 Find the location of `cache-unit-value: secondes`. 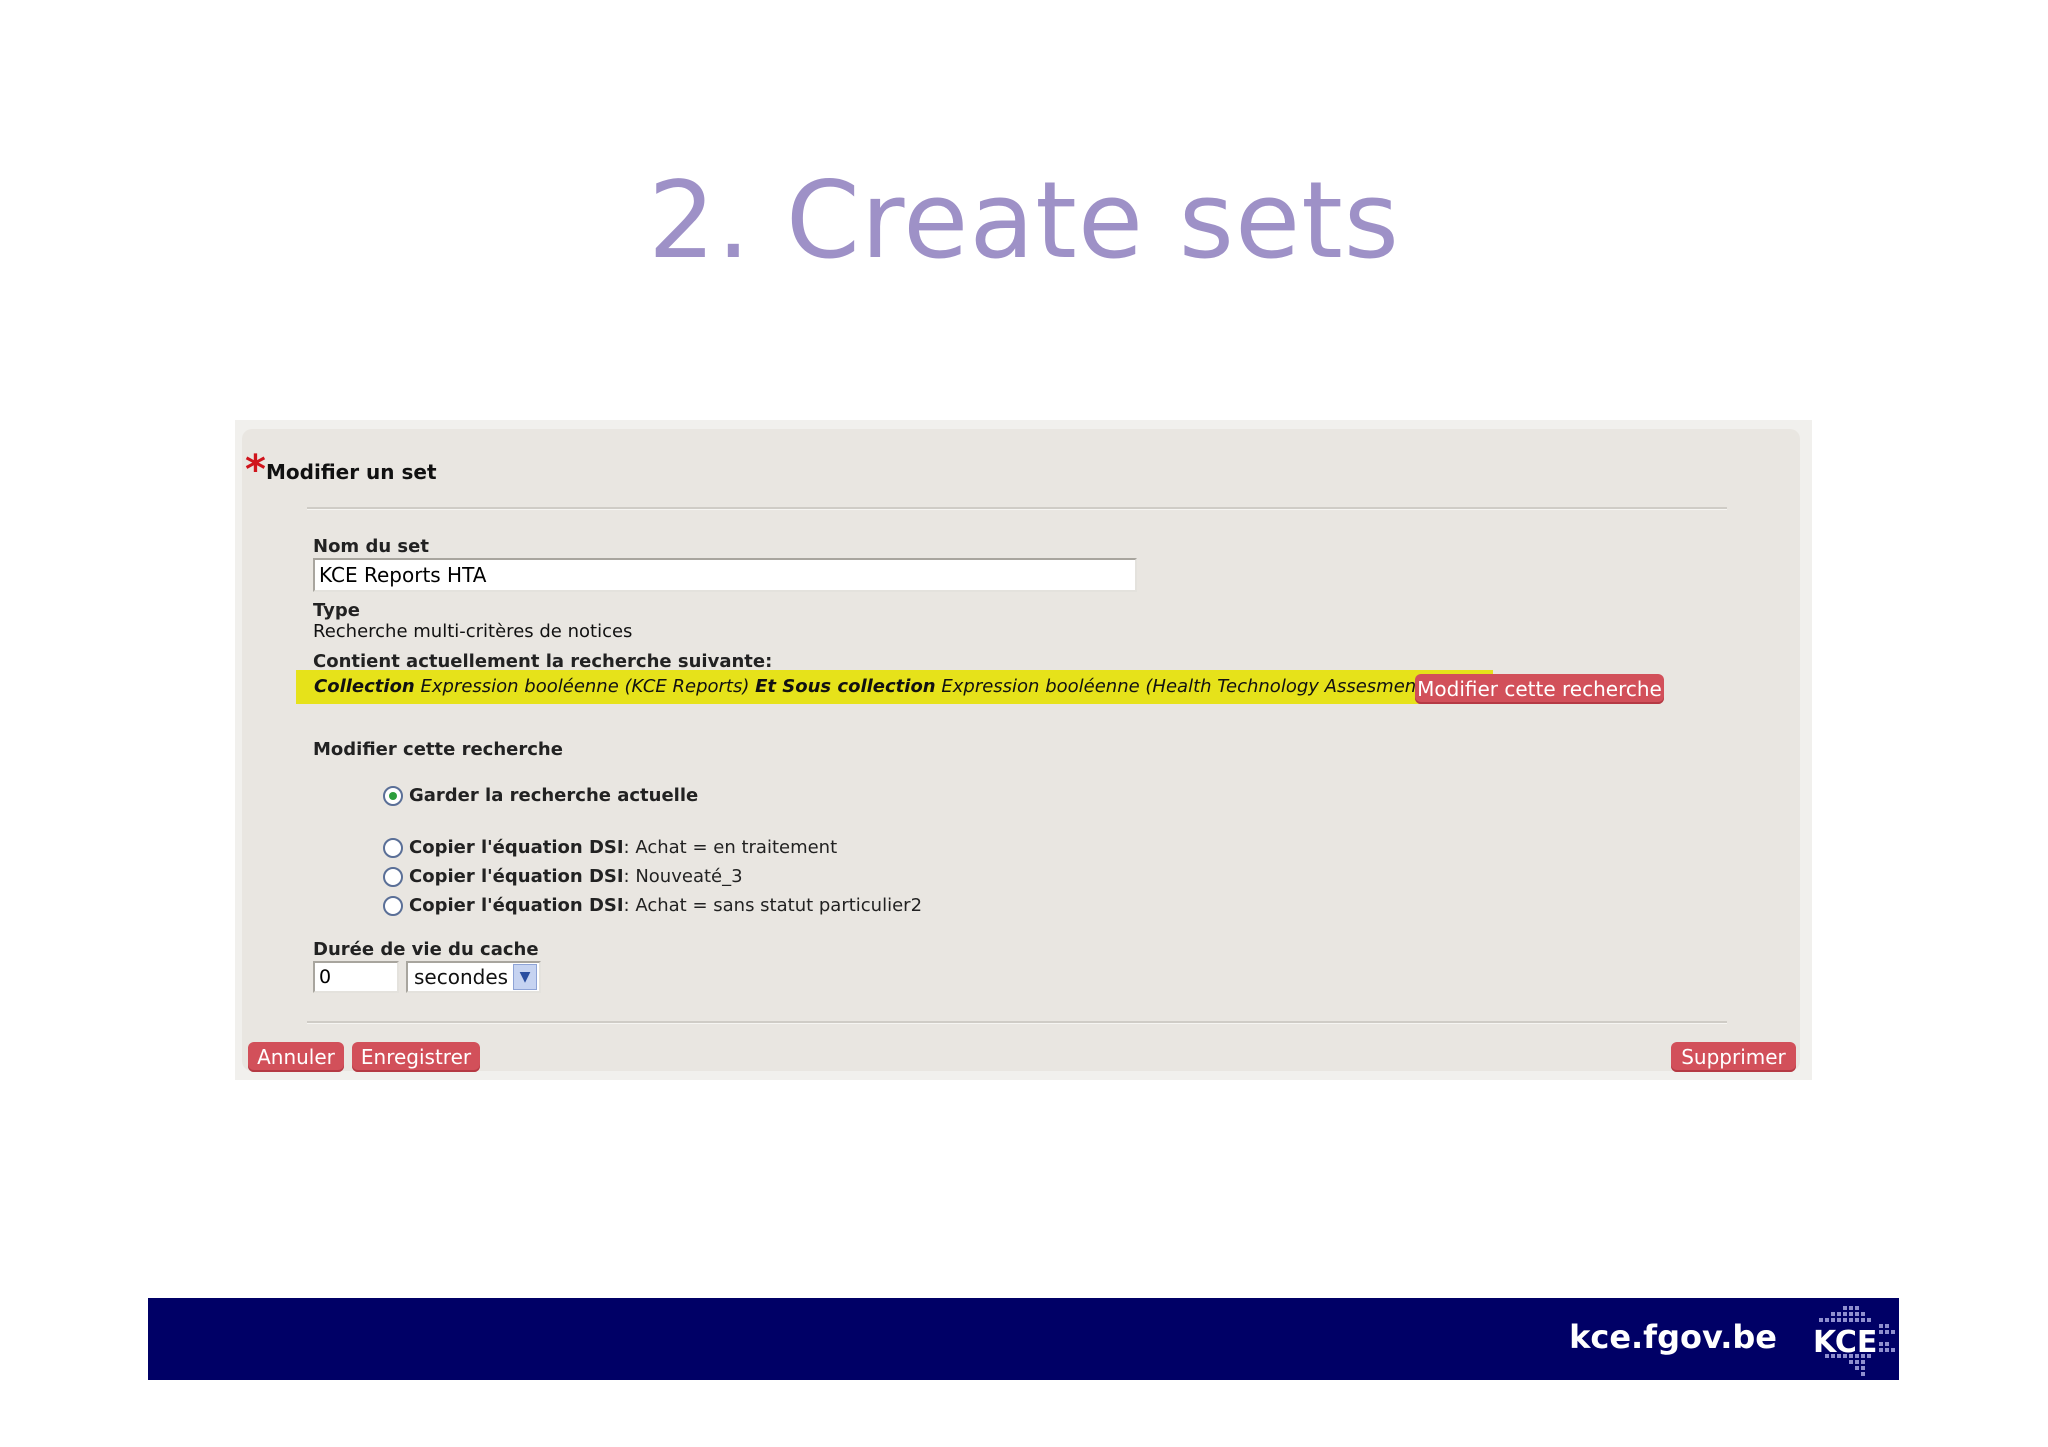

cache-unit-value: secondes is located at coordinates (461, 977).